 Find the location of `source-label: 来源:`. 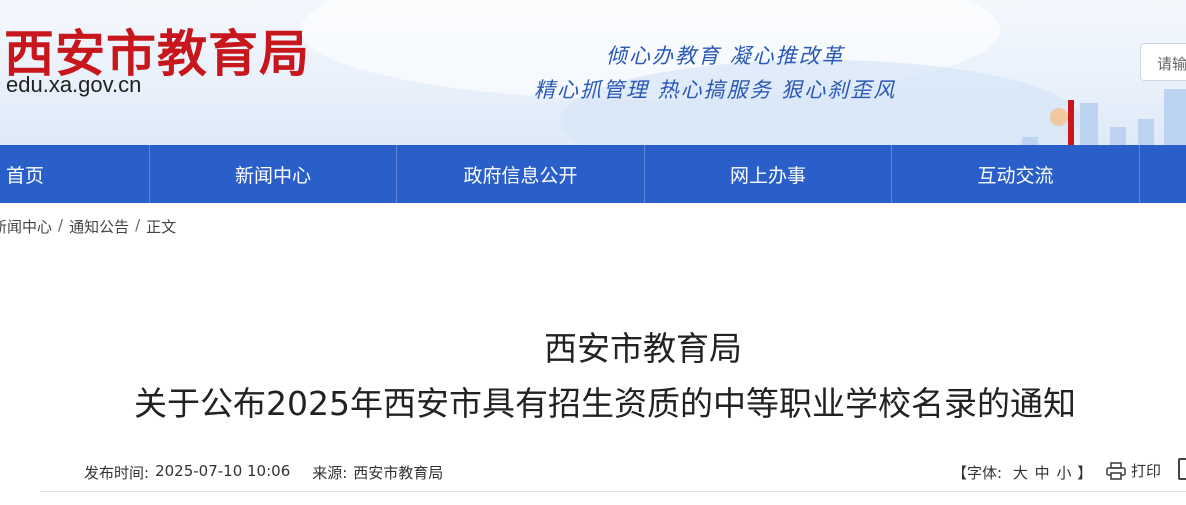

source-label: 来源: is located at coordinates (330, 473).